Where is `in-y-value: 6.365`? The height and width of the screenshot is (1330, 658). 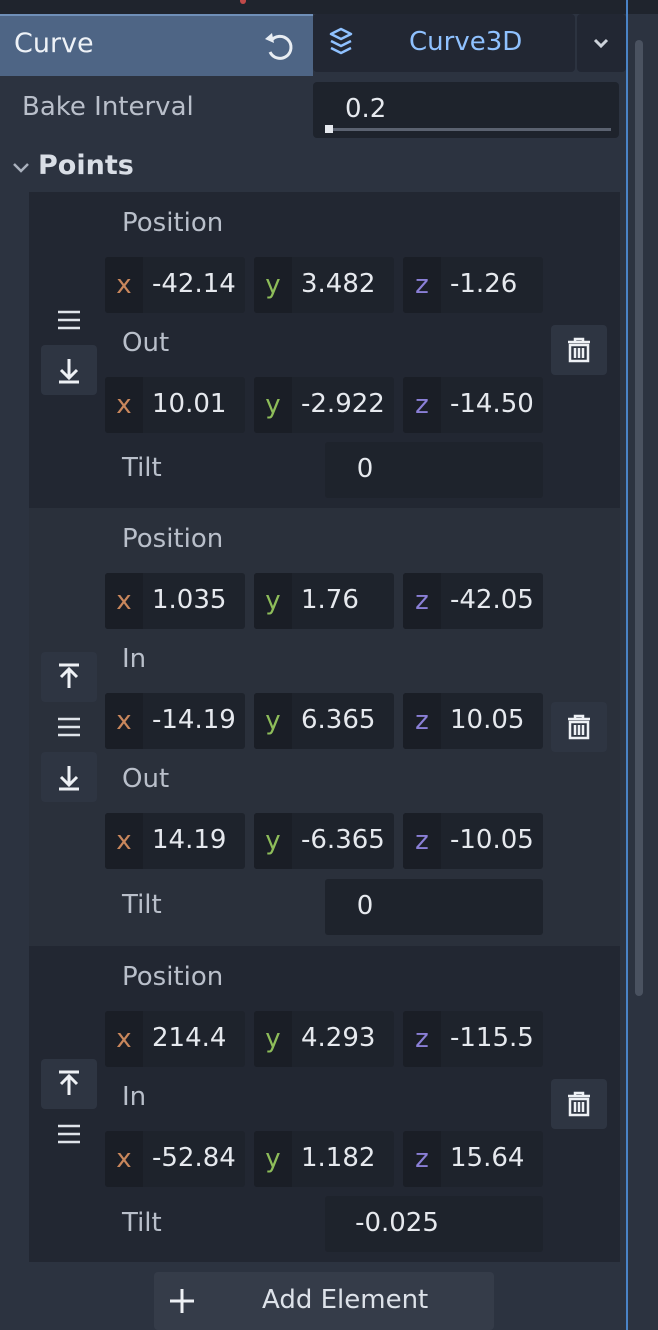
in-y-value: 6.365 is located at coordinates (338, 720).